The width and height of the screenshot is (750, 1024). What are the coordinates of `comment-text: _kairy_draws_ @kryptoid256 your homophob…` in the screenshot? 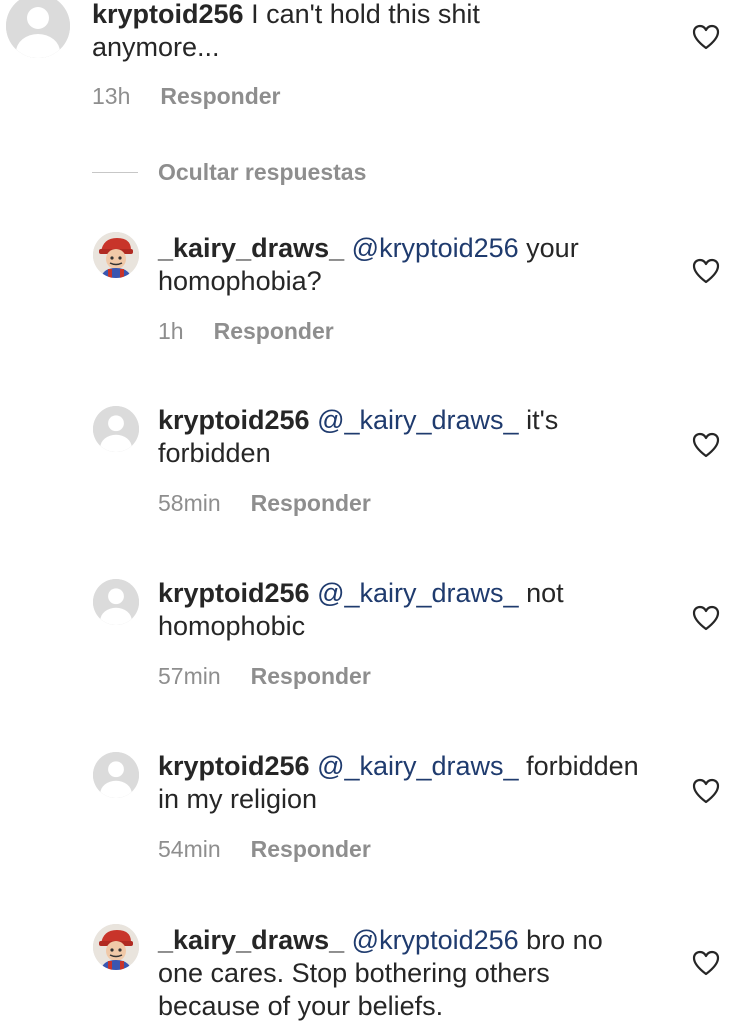 It's located at (403, 265).